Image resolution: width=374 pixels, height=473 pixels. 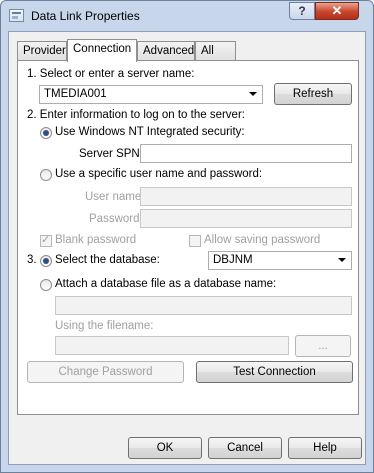 What do you see at coordinates (105, 372) in the screenshot?
I see `change-password-button: Change Password` at bounding box center [105, 372].